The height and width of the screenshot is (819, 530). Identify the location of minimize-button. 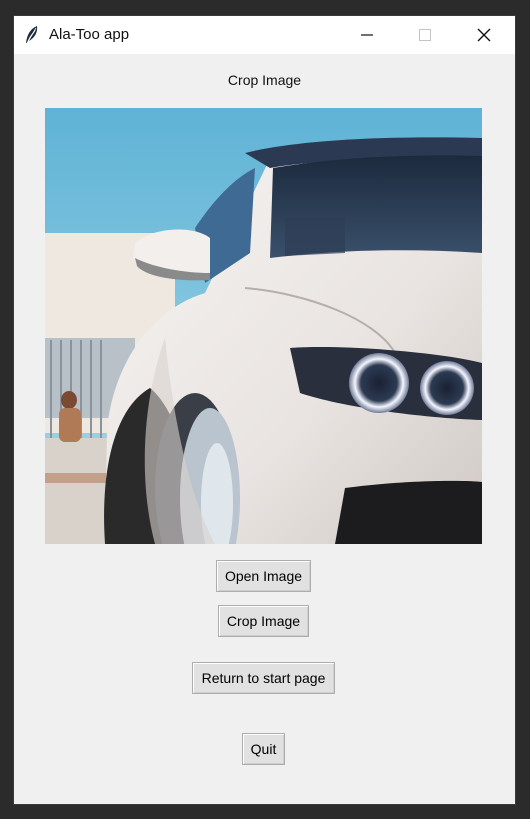
(367, 35).